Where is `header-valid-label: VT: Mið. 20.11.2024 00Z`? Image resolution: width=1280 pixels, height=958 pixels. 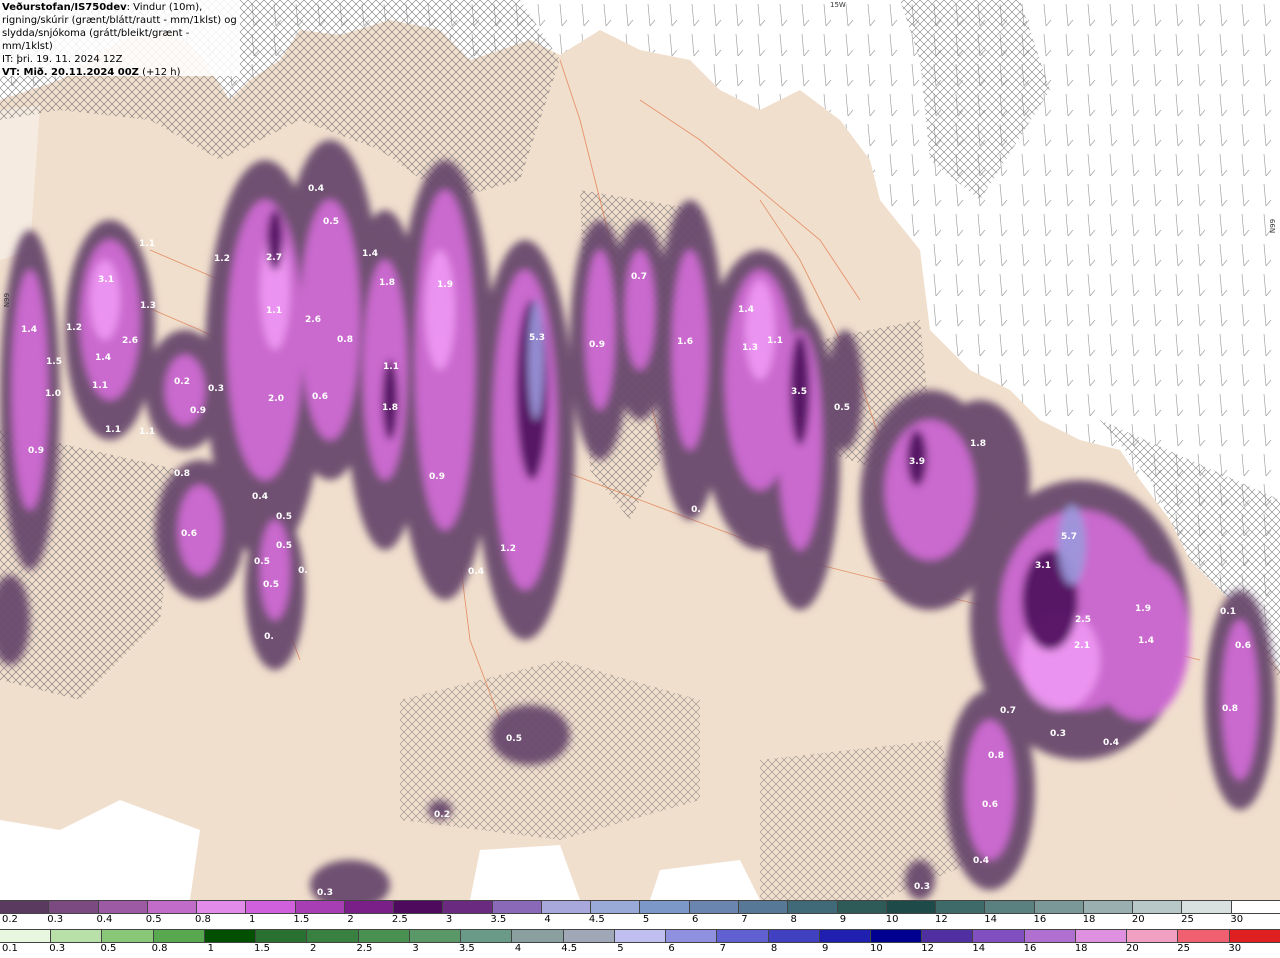 header-valid-label: VT: Mið. 20.11.2024 00Z is located at coordinates (70, 72).